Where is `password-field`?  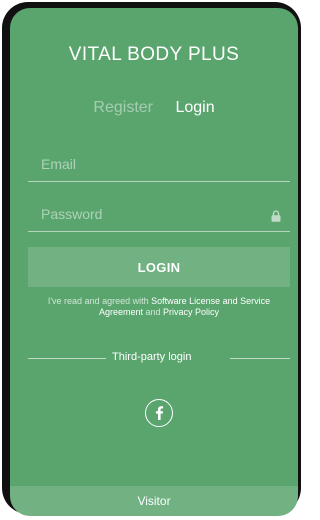
password-field is located at coordinates (159, 215).